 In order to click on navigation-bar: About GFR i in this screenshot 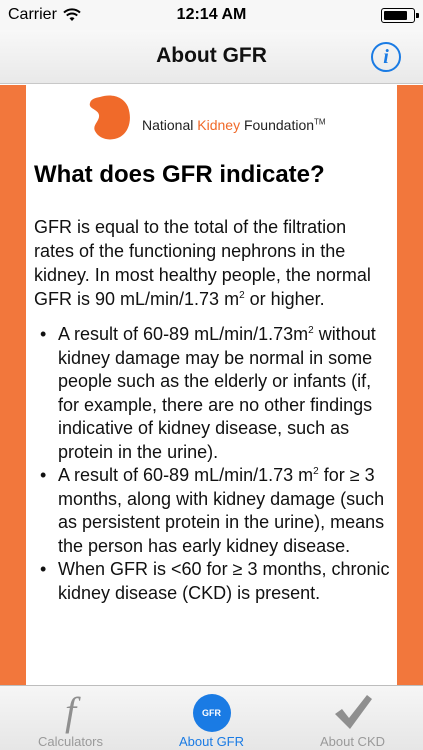, I will do `click(211, 57)`.